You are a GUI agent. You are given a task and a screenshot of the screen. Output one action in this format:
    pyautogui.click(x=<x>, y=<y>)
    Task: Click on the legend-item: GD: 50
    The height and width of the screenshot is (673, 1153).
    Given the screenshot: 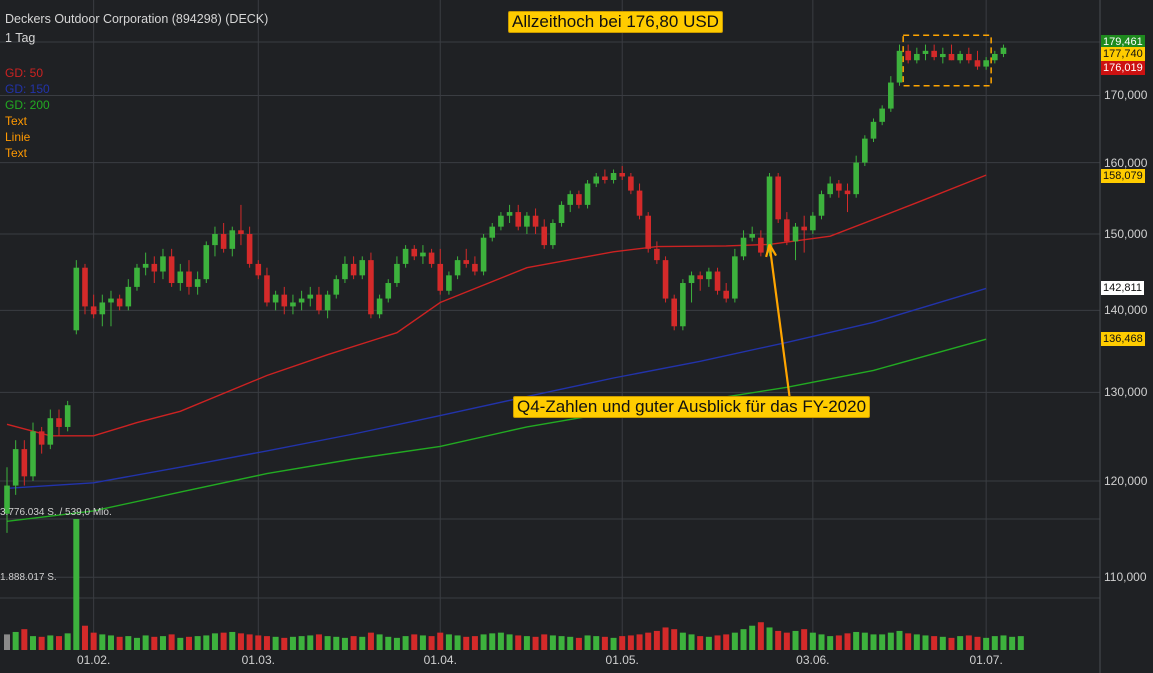 What is the action you would take?
    pyautogui.click(x=24, y=73)
    